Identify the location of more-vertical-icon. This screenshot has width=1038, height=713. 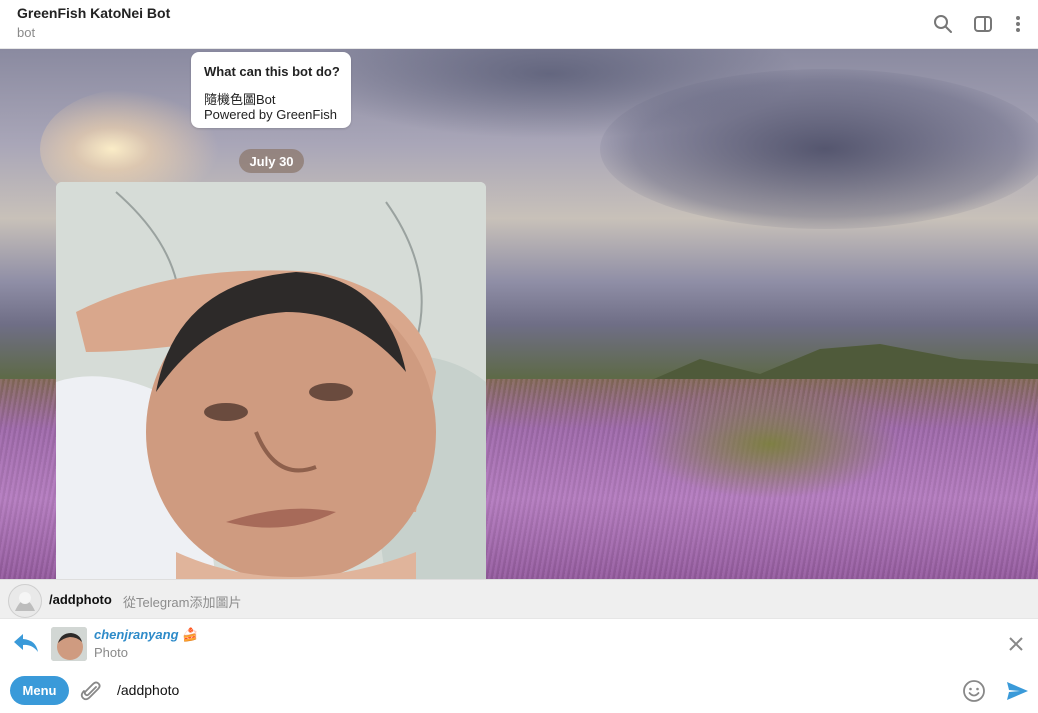
(1018, 24).